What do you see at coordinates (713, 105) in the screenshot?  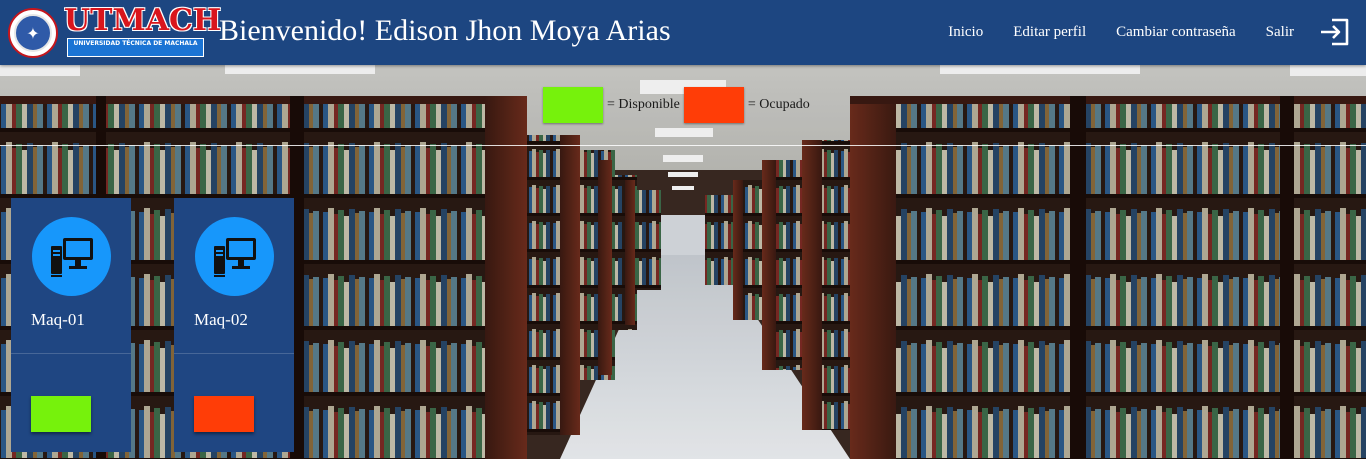 I see `legend-occupied-swatch` at bounding box center [713, 105].